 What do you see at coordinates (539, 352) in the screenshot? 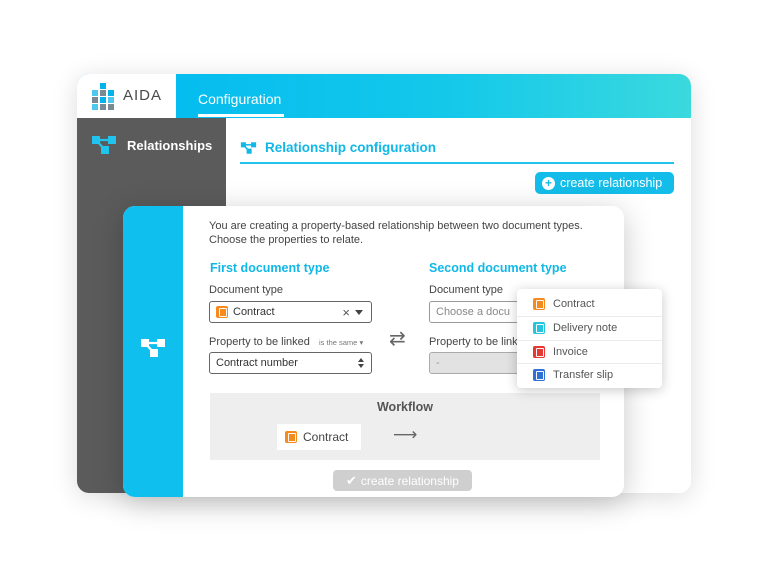
I see `invoice-icon` at bounding box center [539, 352].